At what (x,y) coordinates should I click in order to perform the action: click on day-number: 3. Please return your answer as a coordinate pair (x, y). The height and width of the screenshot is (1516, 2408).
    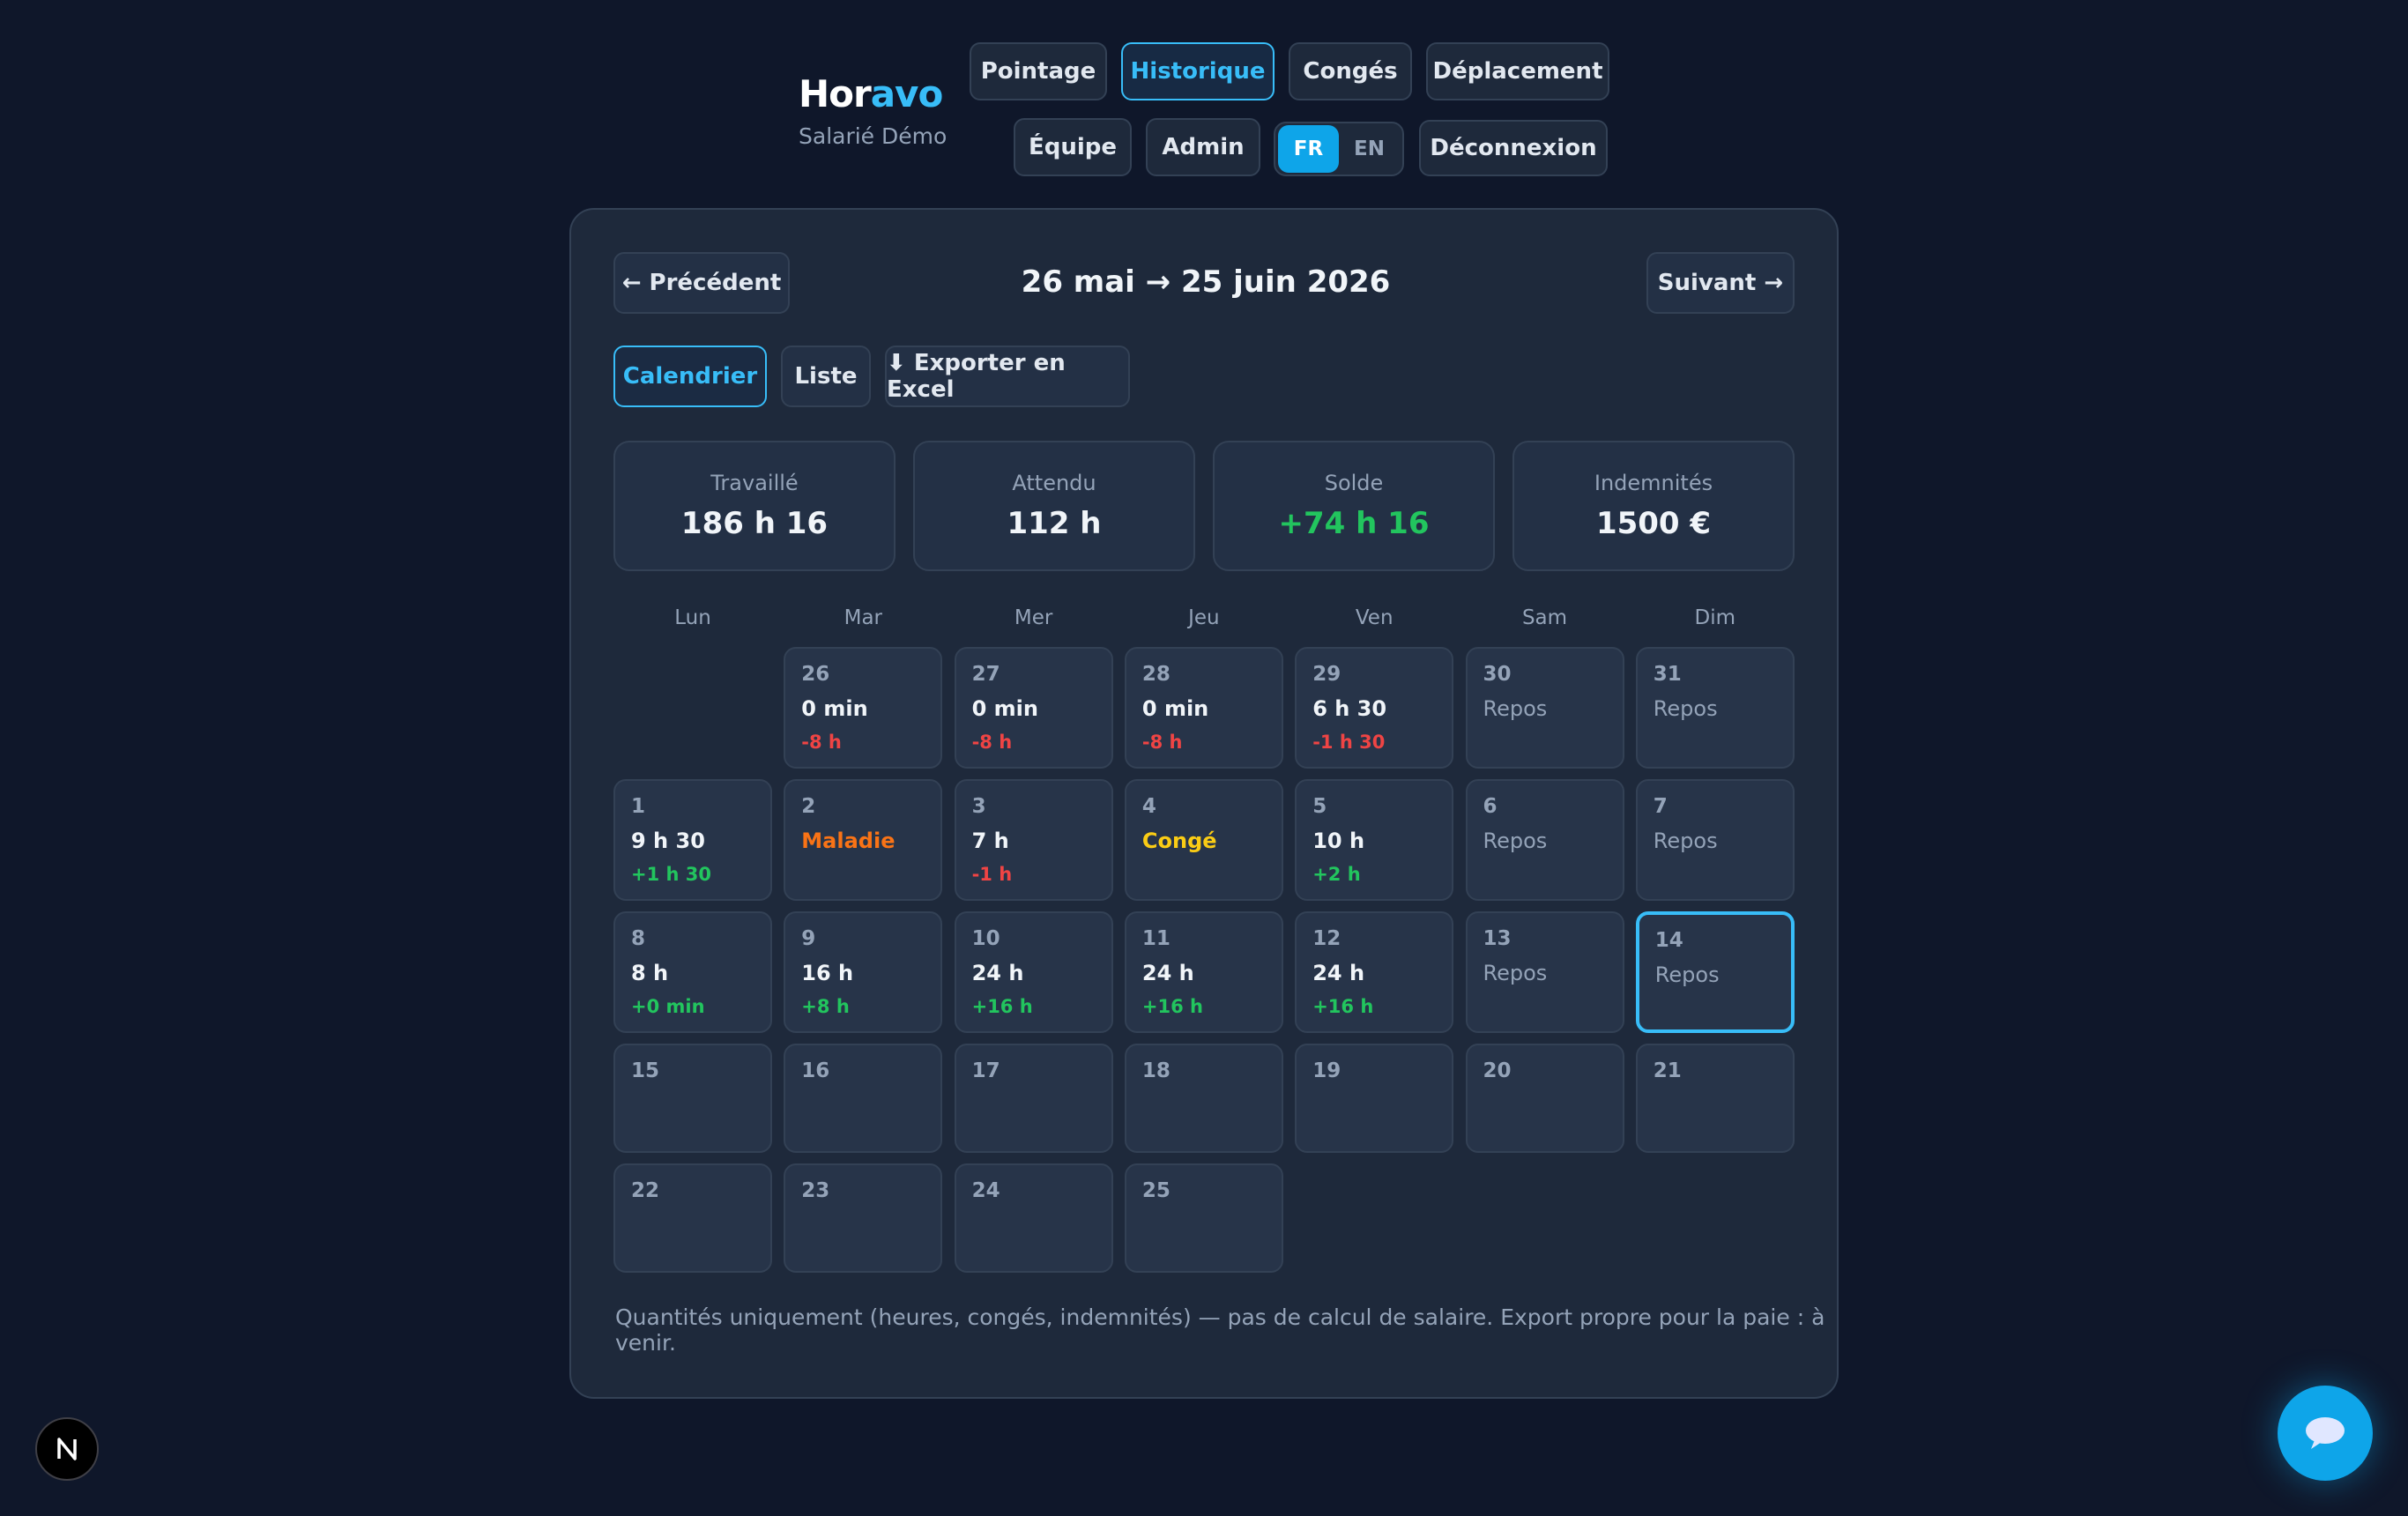
    Looking at the image, I should click on (979, 806).